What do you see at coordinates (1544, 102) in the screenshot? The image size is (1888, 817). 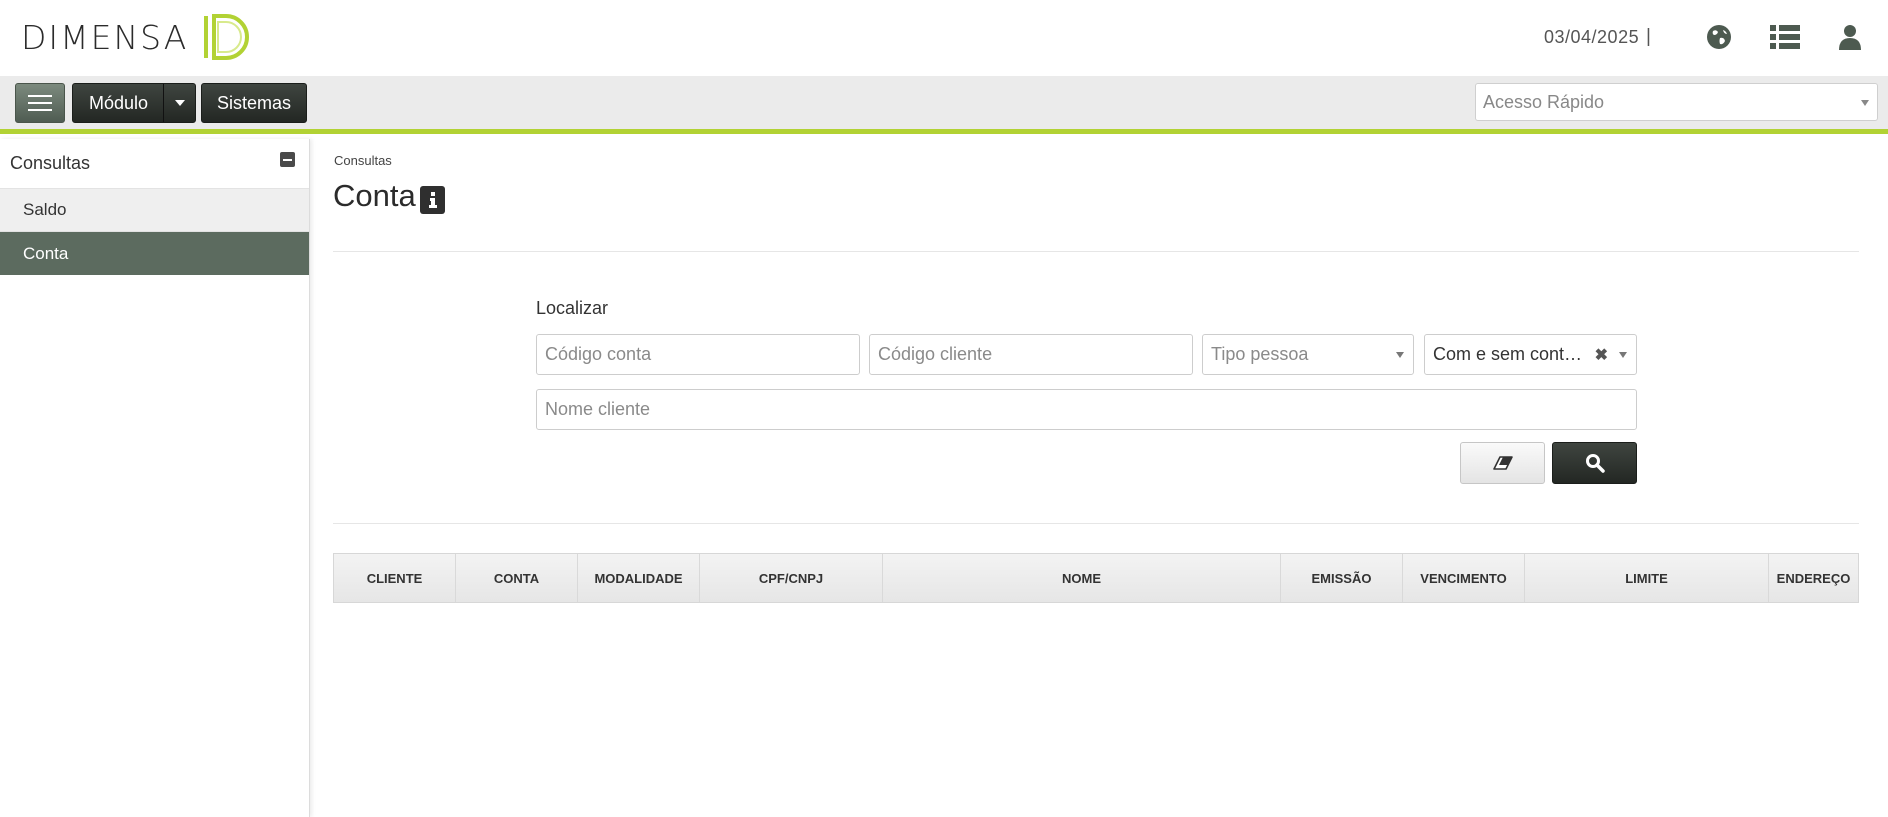 I see `quick-access-placeholder: Acesso Rápido` at bounding box center [1544, 102].